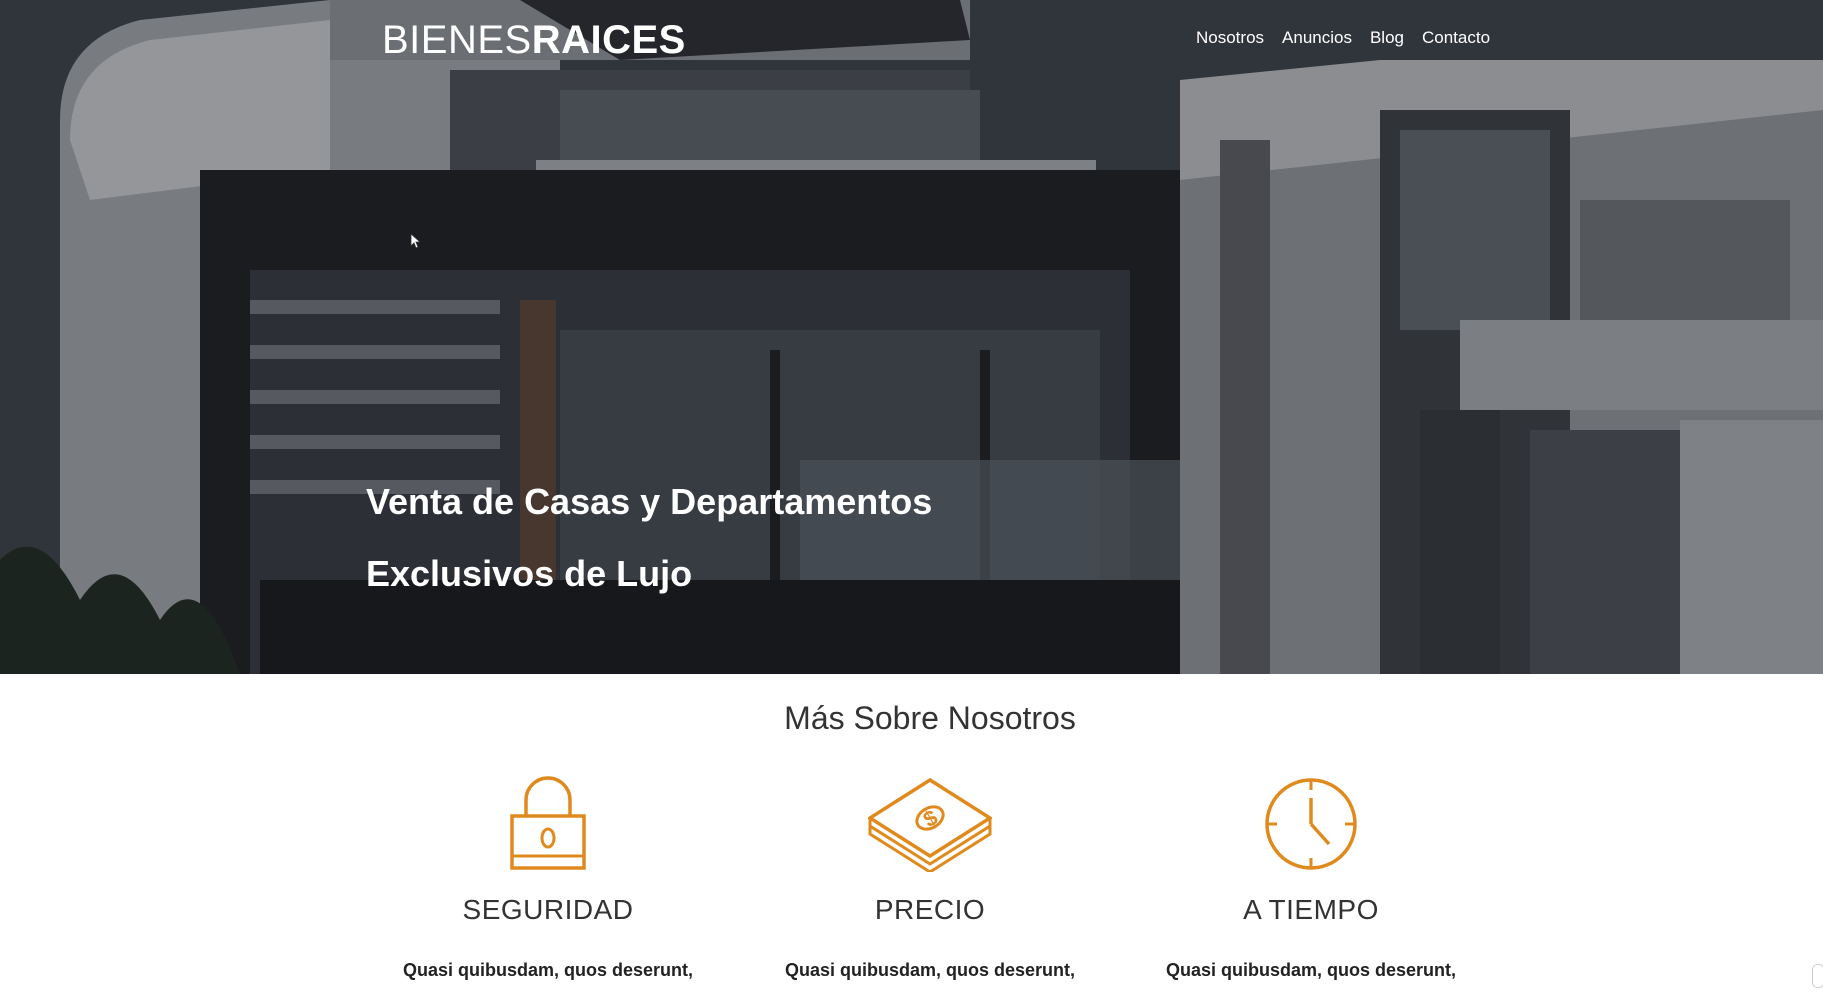 This screenshot has width=1823, height=999. I want to click on logo-text-bold: RAICES, so click(608, 40).